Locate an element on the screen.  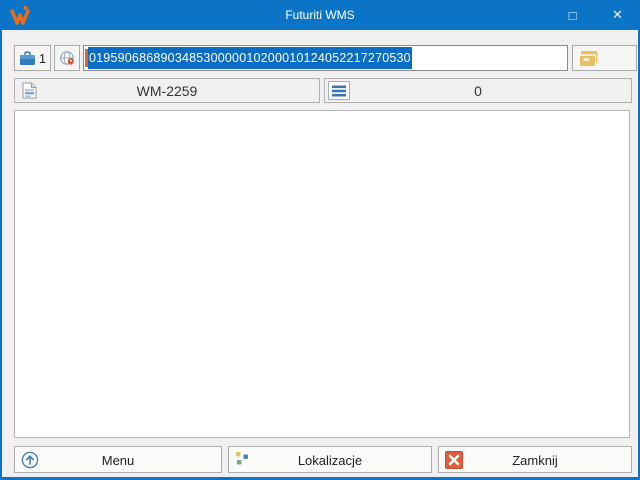
close-window-button: ✕ is located at coordinates (616, 15).